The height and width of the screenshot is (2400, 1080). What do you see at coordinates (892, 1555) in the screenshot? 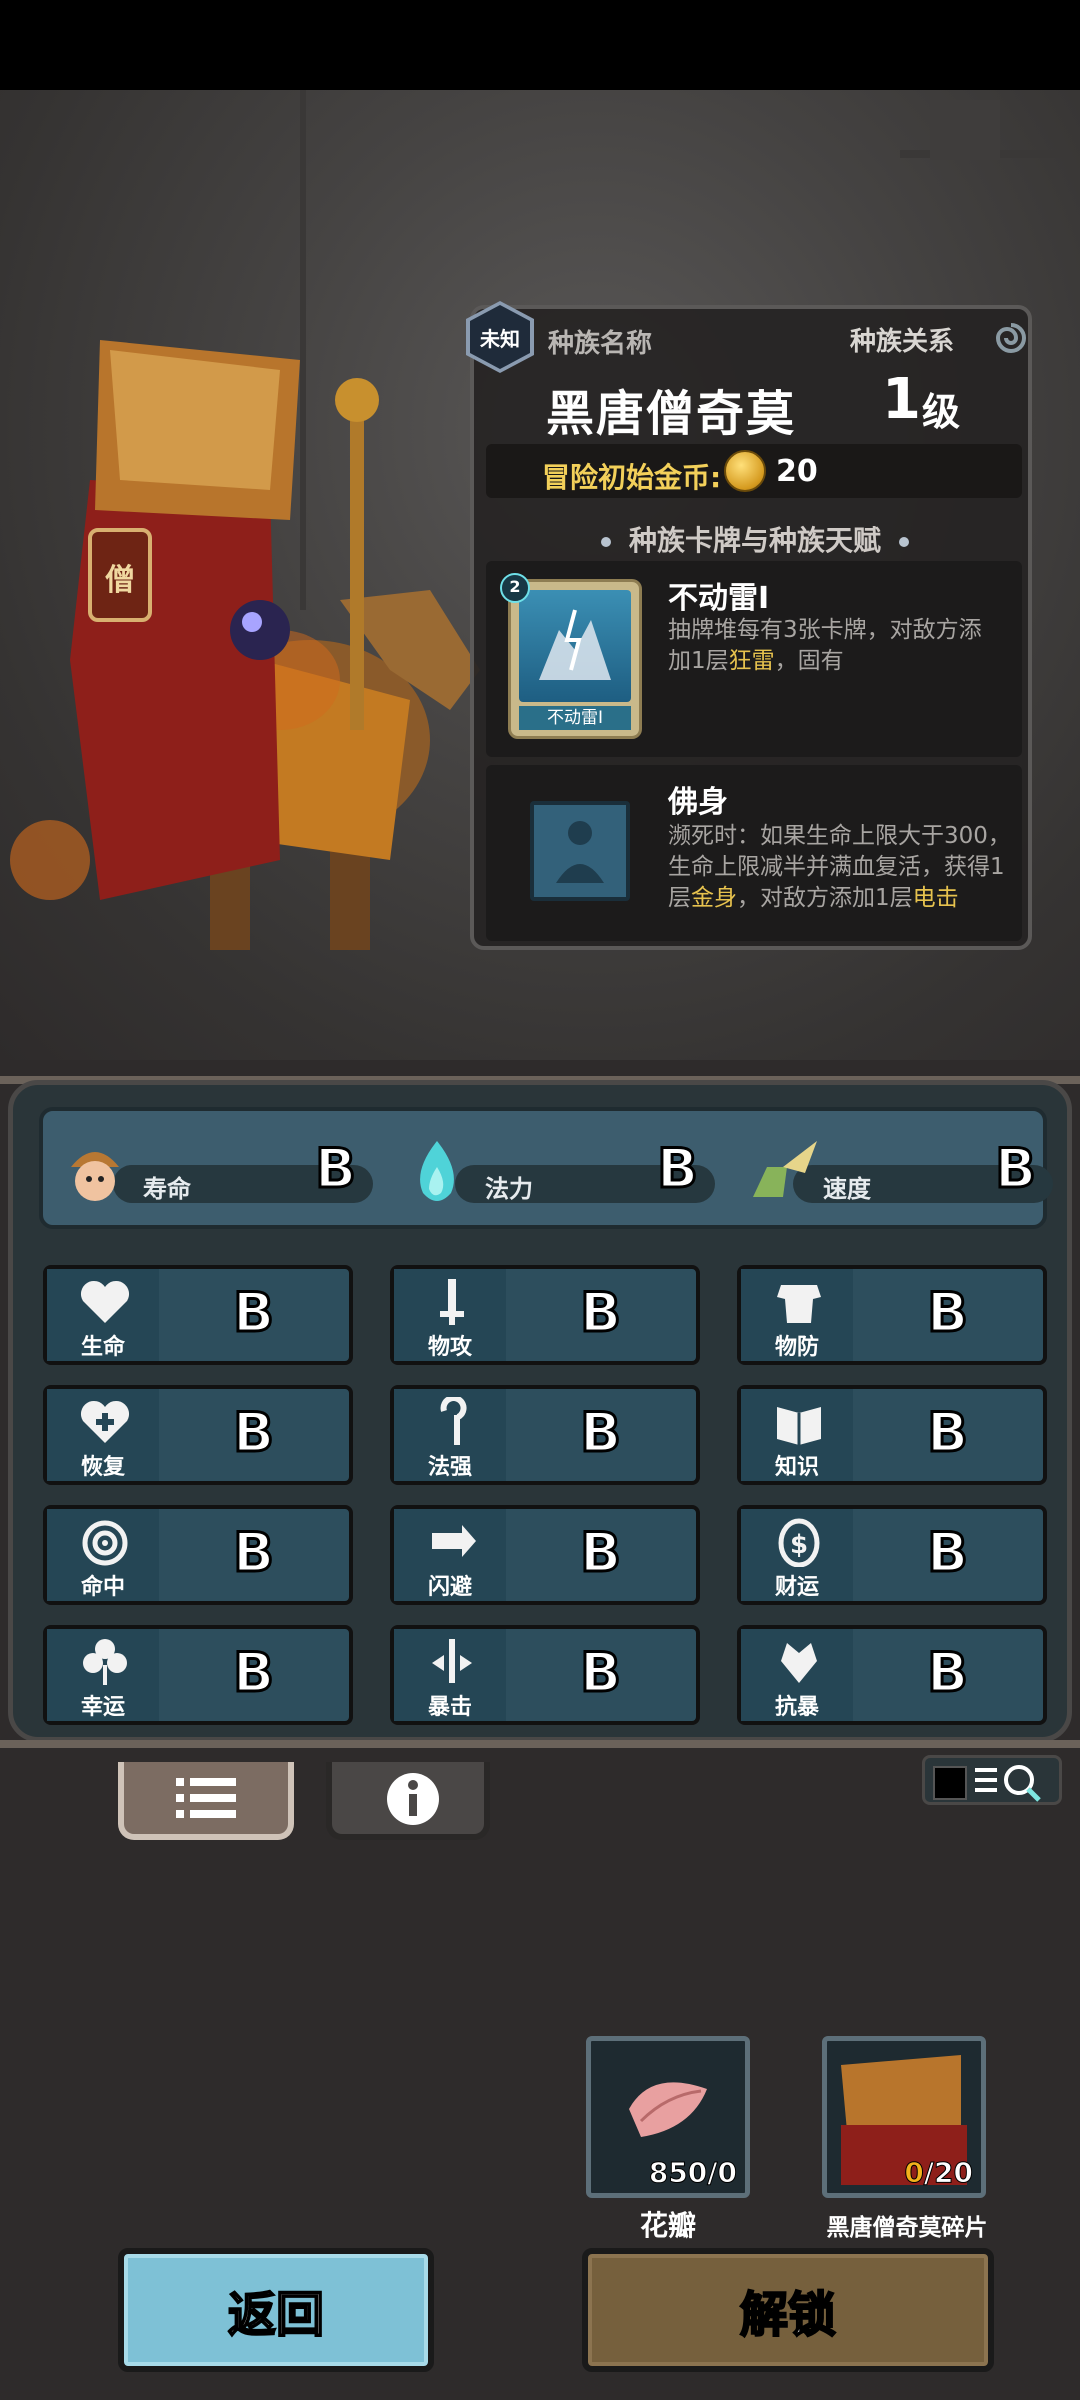
I see `stat-wealth: $ 财运 B` at bounding box center [892, 1555].